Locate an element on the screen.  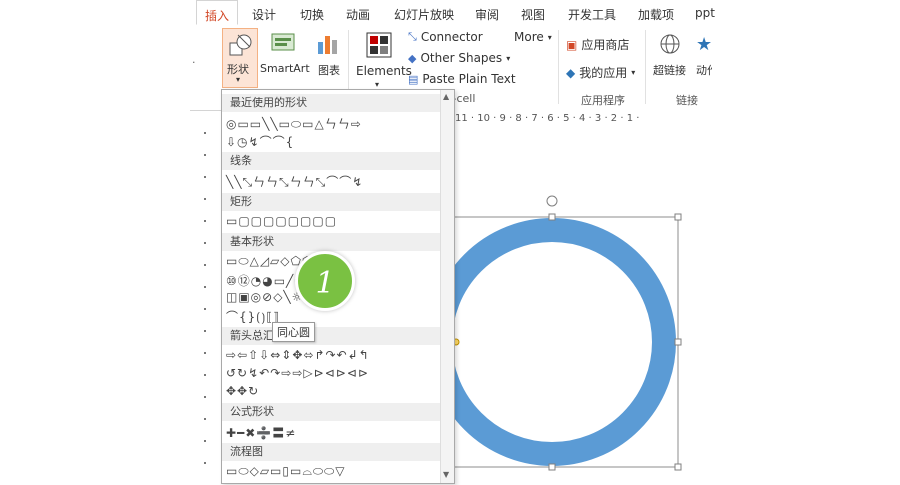
tab-developer: 开发工具 is located at coordinates (592, 14).